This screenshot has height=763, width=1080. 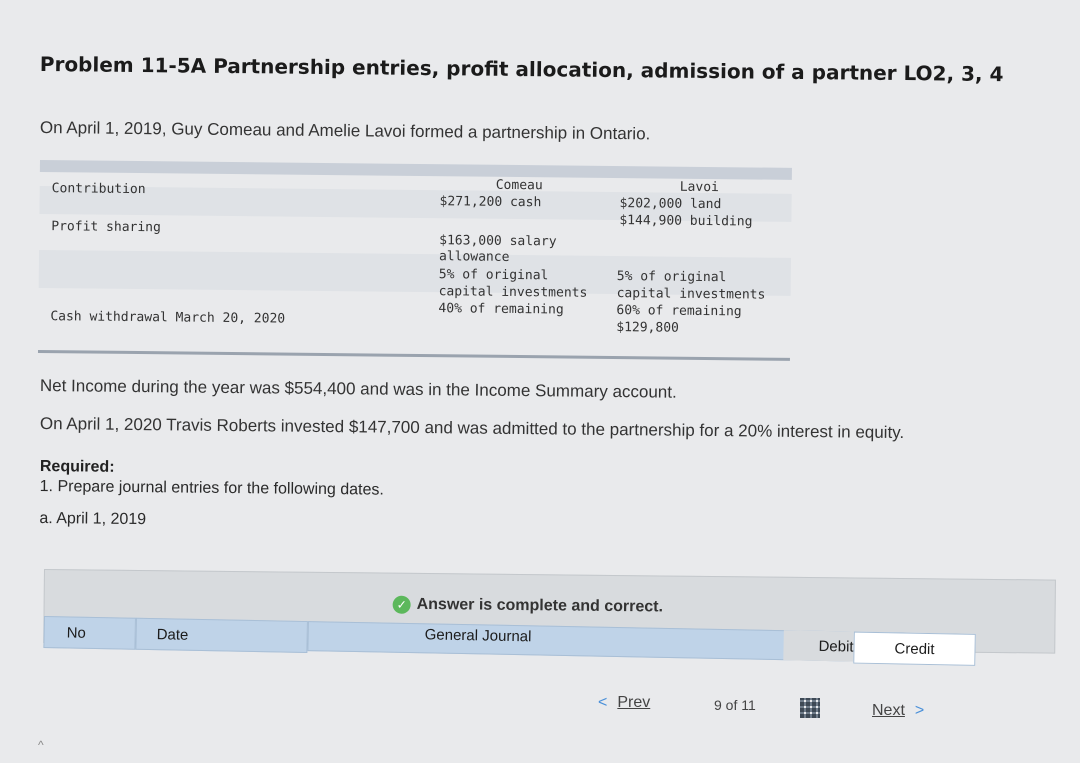 What do you see at coordinates (221, 635) in the screenshot?
I see `col-header-date: Date` at bounding box center [221, 635].